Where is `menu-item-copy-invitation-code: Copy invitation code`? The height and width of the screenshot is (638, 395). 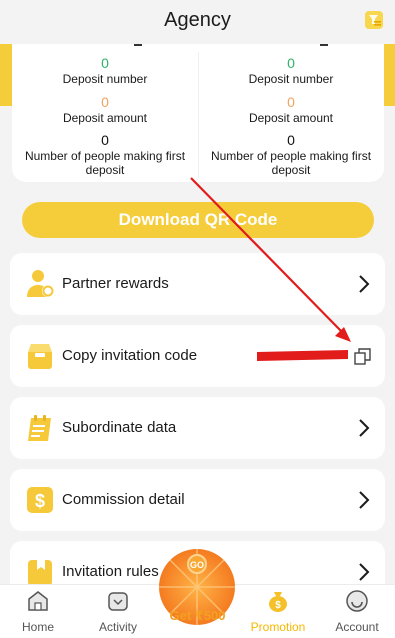
menu-item-copy-invitation-code: Copy invitation code is located at coordinates (197, 356).